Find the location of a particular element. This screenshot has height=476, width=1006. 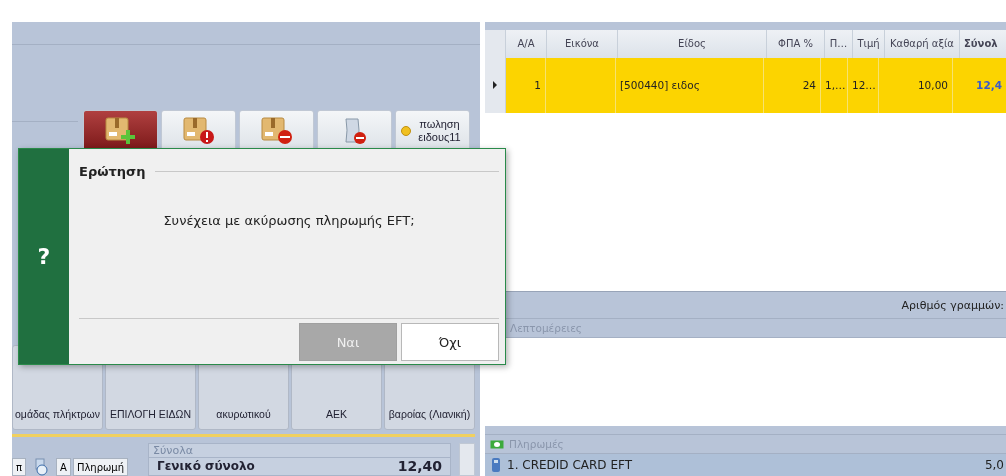

column-header: Εικόνα is located at coordinates (582, 44).